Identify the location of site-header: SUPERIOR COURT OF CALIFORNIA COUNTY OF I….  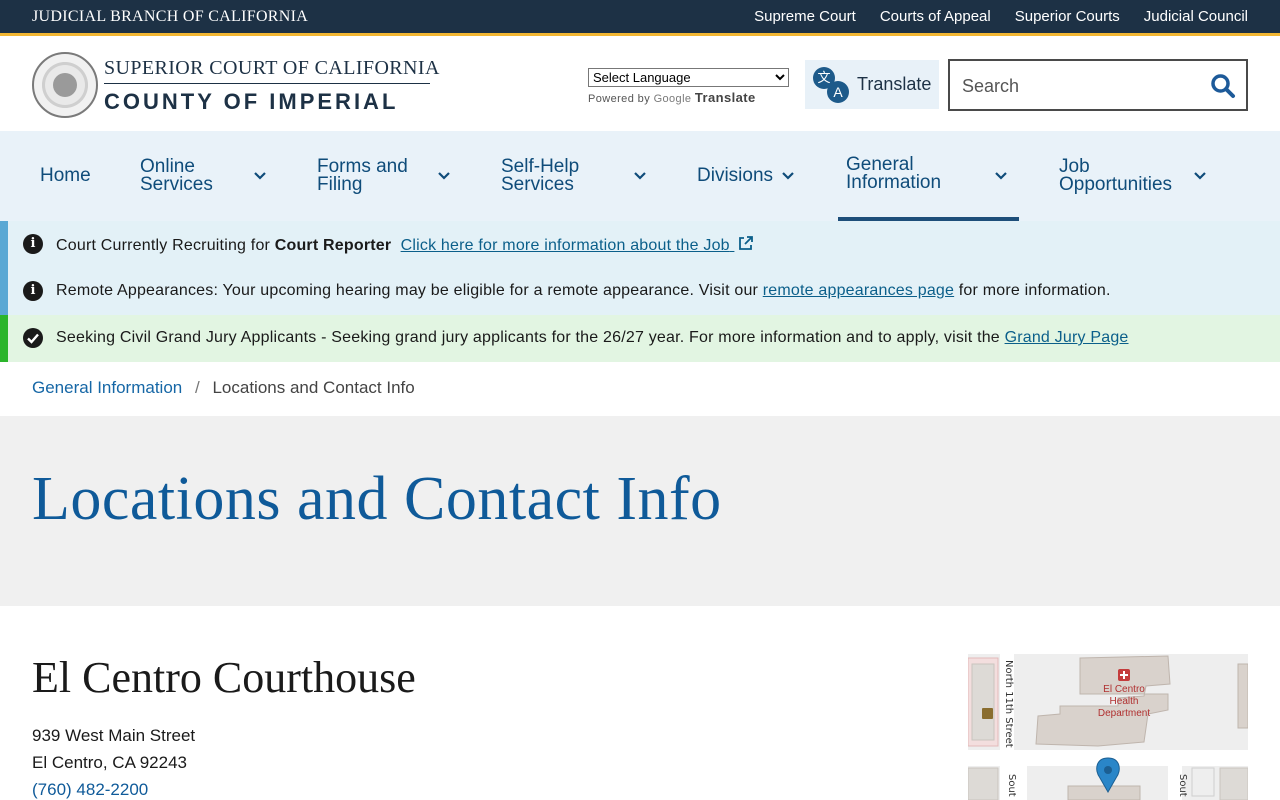
(640, 85).